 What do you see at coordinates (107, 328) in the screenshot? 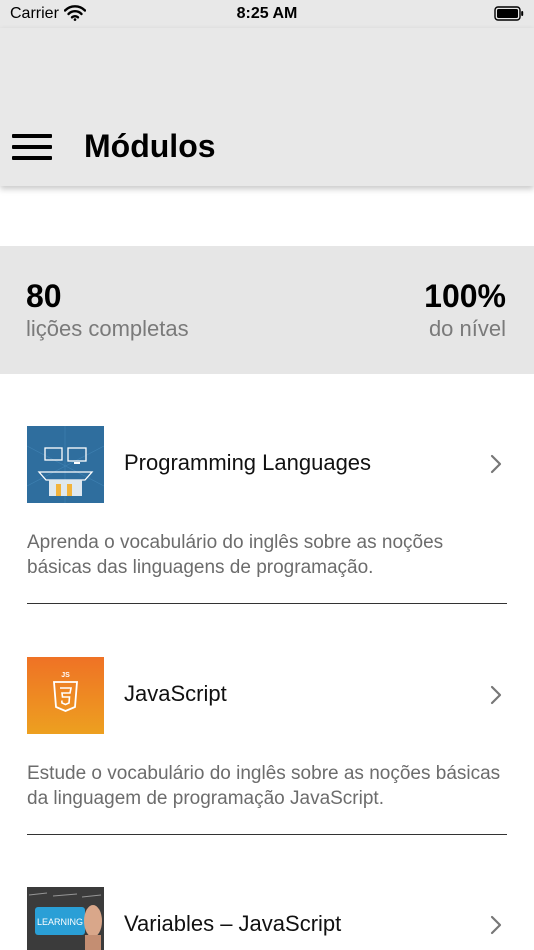
I see `lessons-completed-label: lições completas` at bounding box center [107, 328].